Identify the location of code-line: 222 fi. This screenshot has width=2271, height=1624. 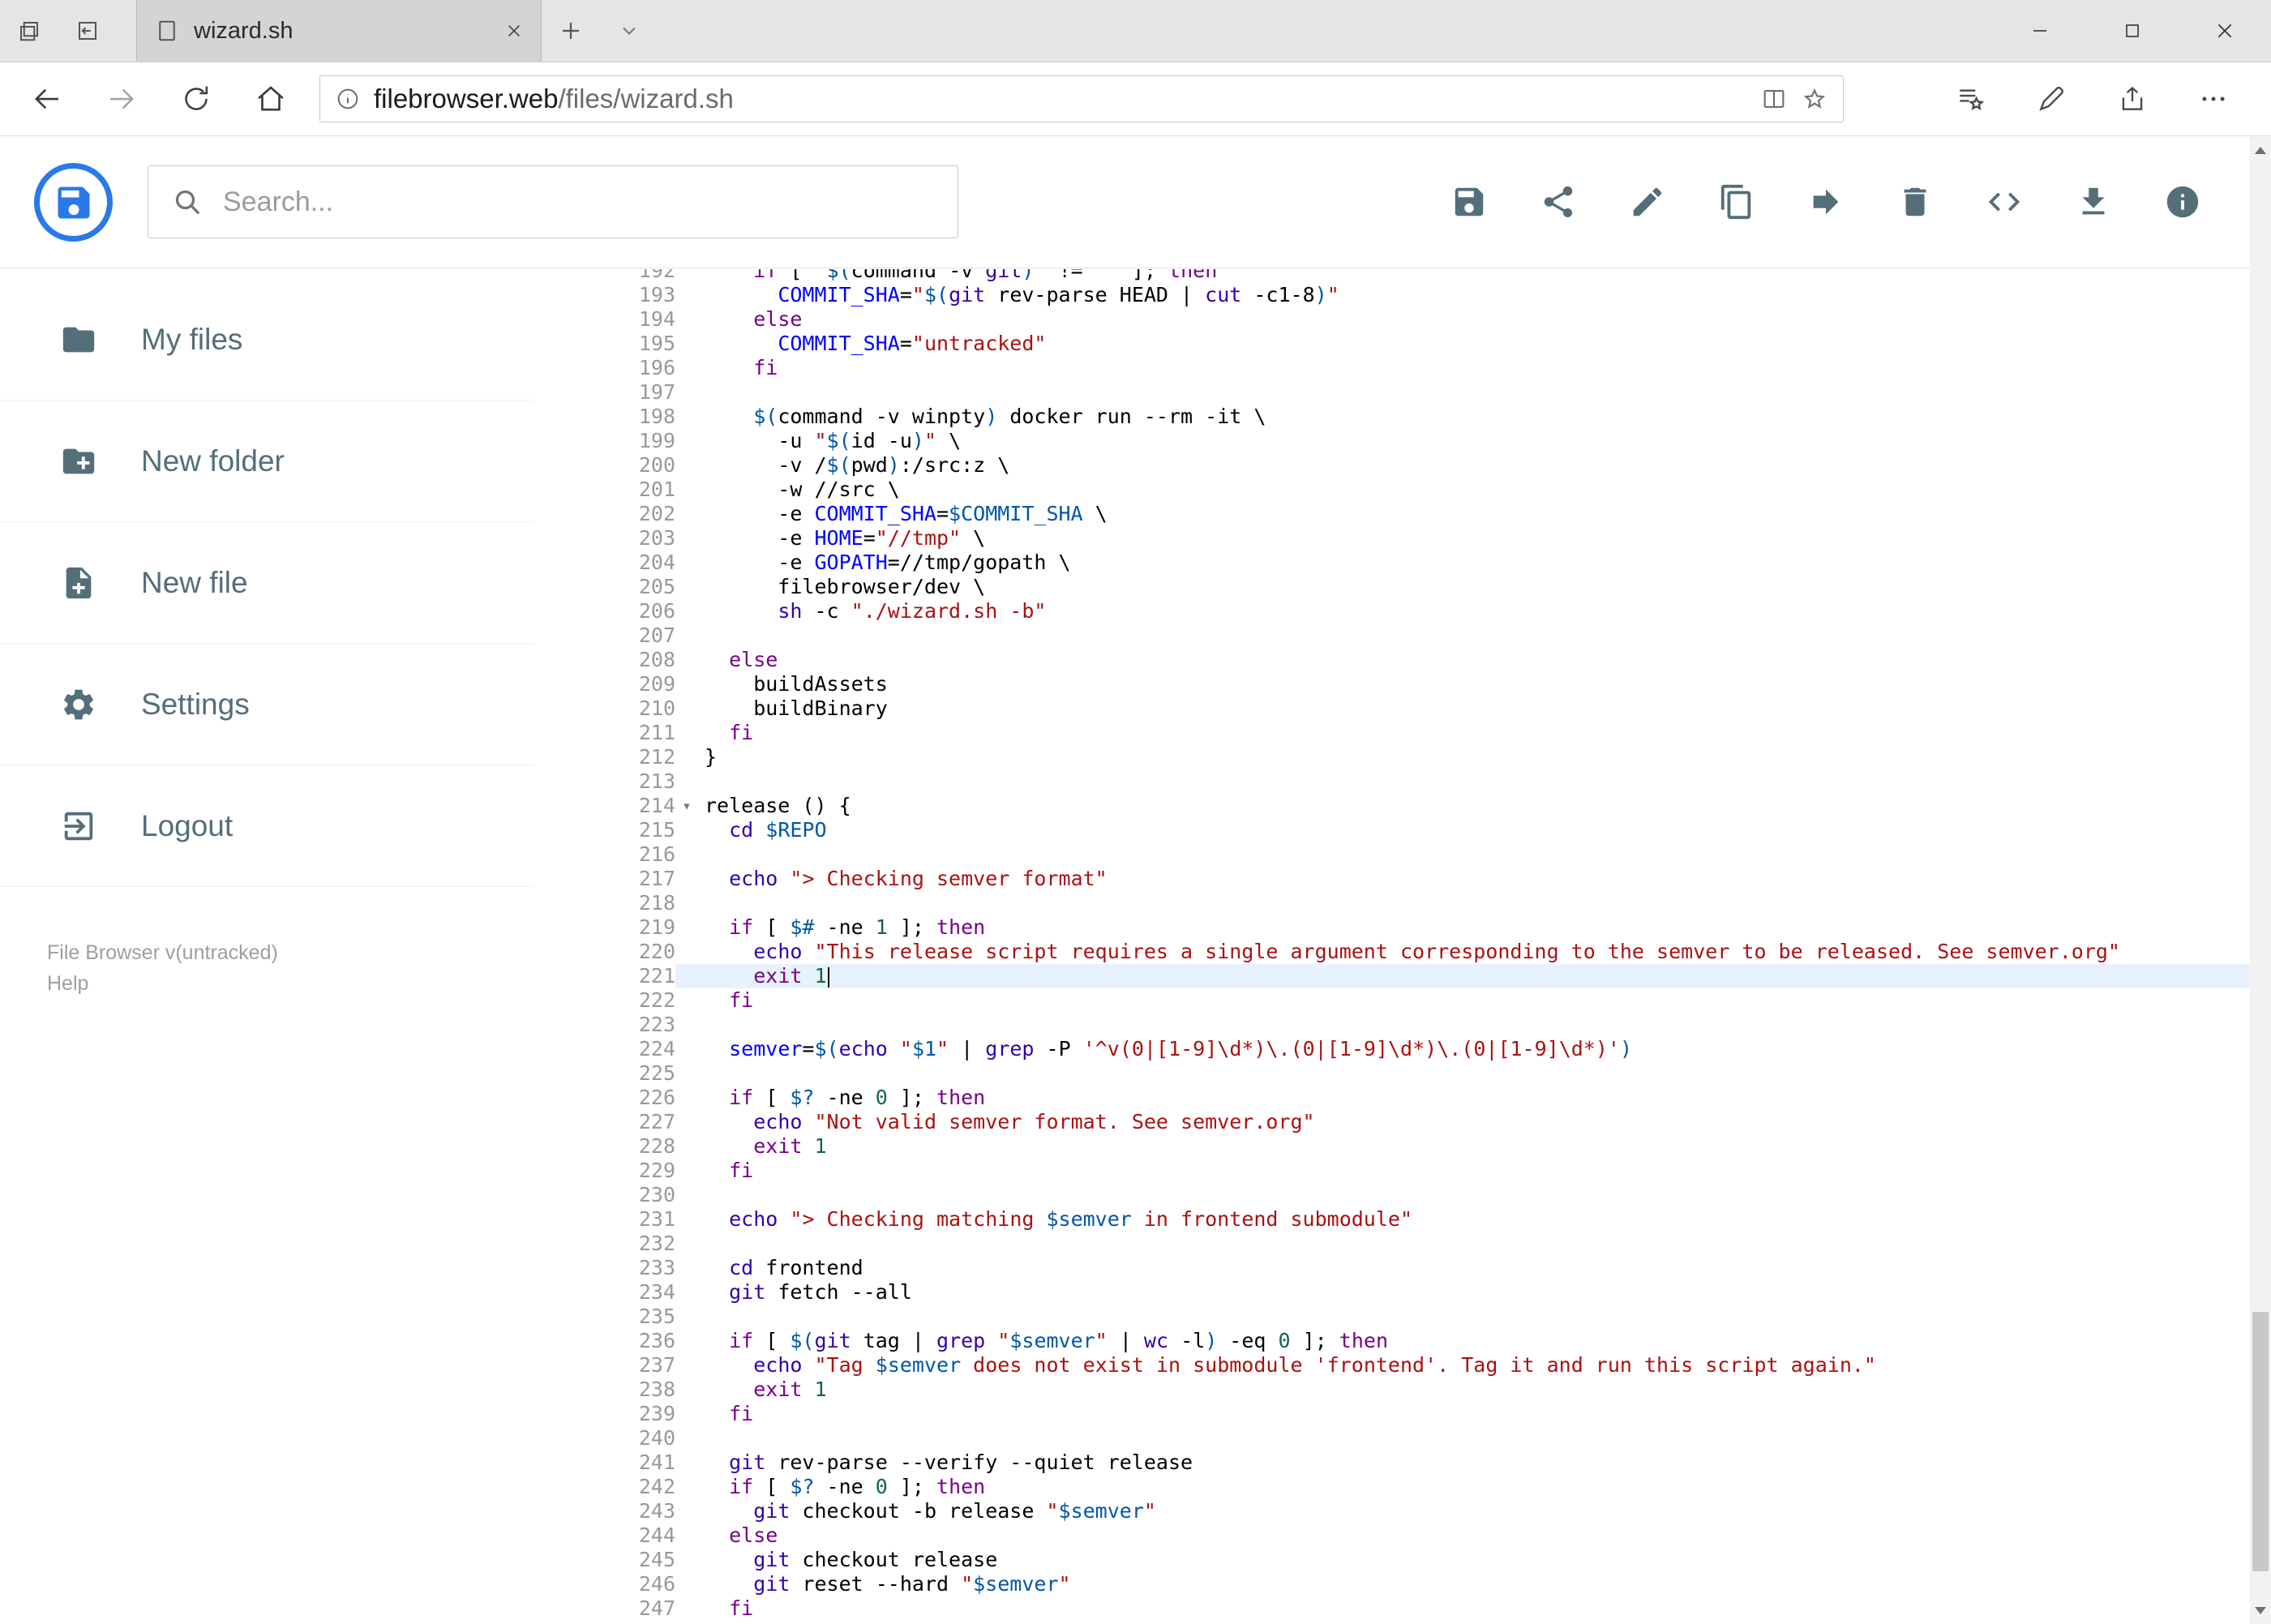
(1392, 1001).